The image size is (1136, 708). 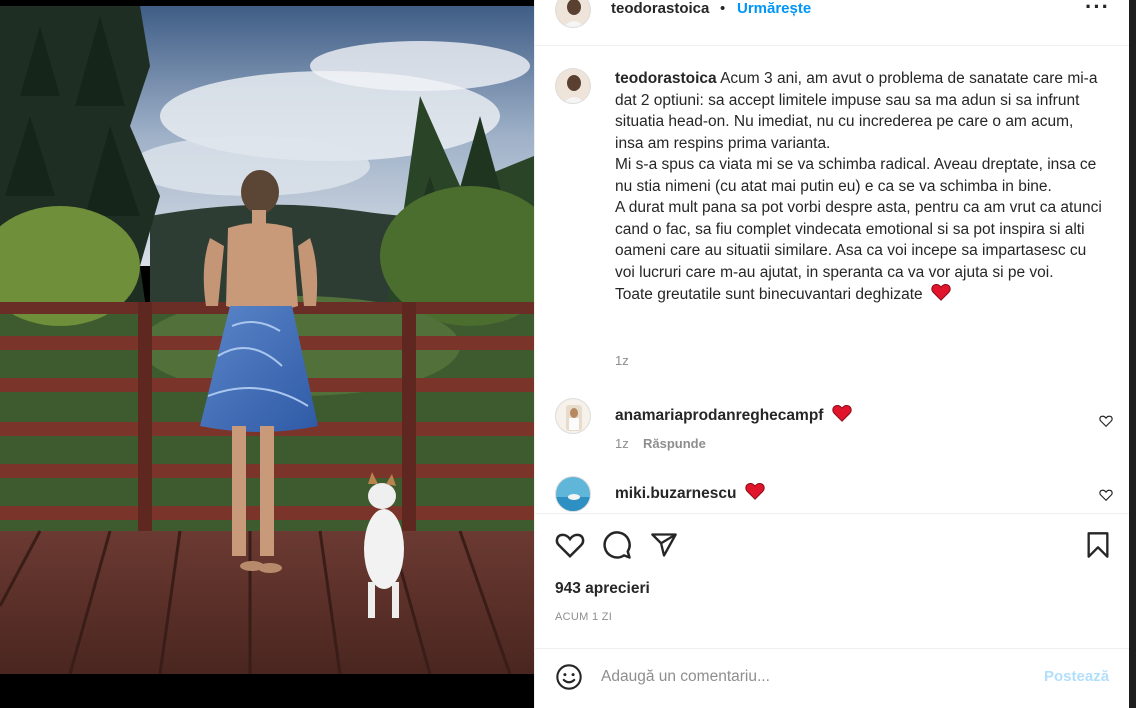 I want to click on comment-item: anamariaprodanreghecampf 1z Răspunde, so click(x=832, y=428).